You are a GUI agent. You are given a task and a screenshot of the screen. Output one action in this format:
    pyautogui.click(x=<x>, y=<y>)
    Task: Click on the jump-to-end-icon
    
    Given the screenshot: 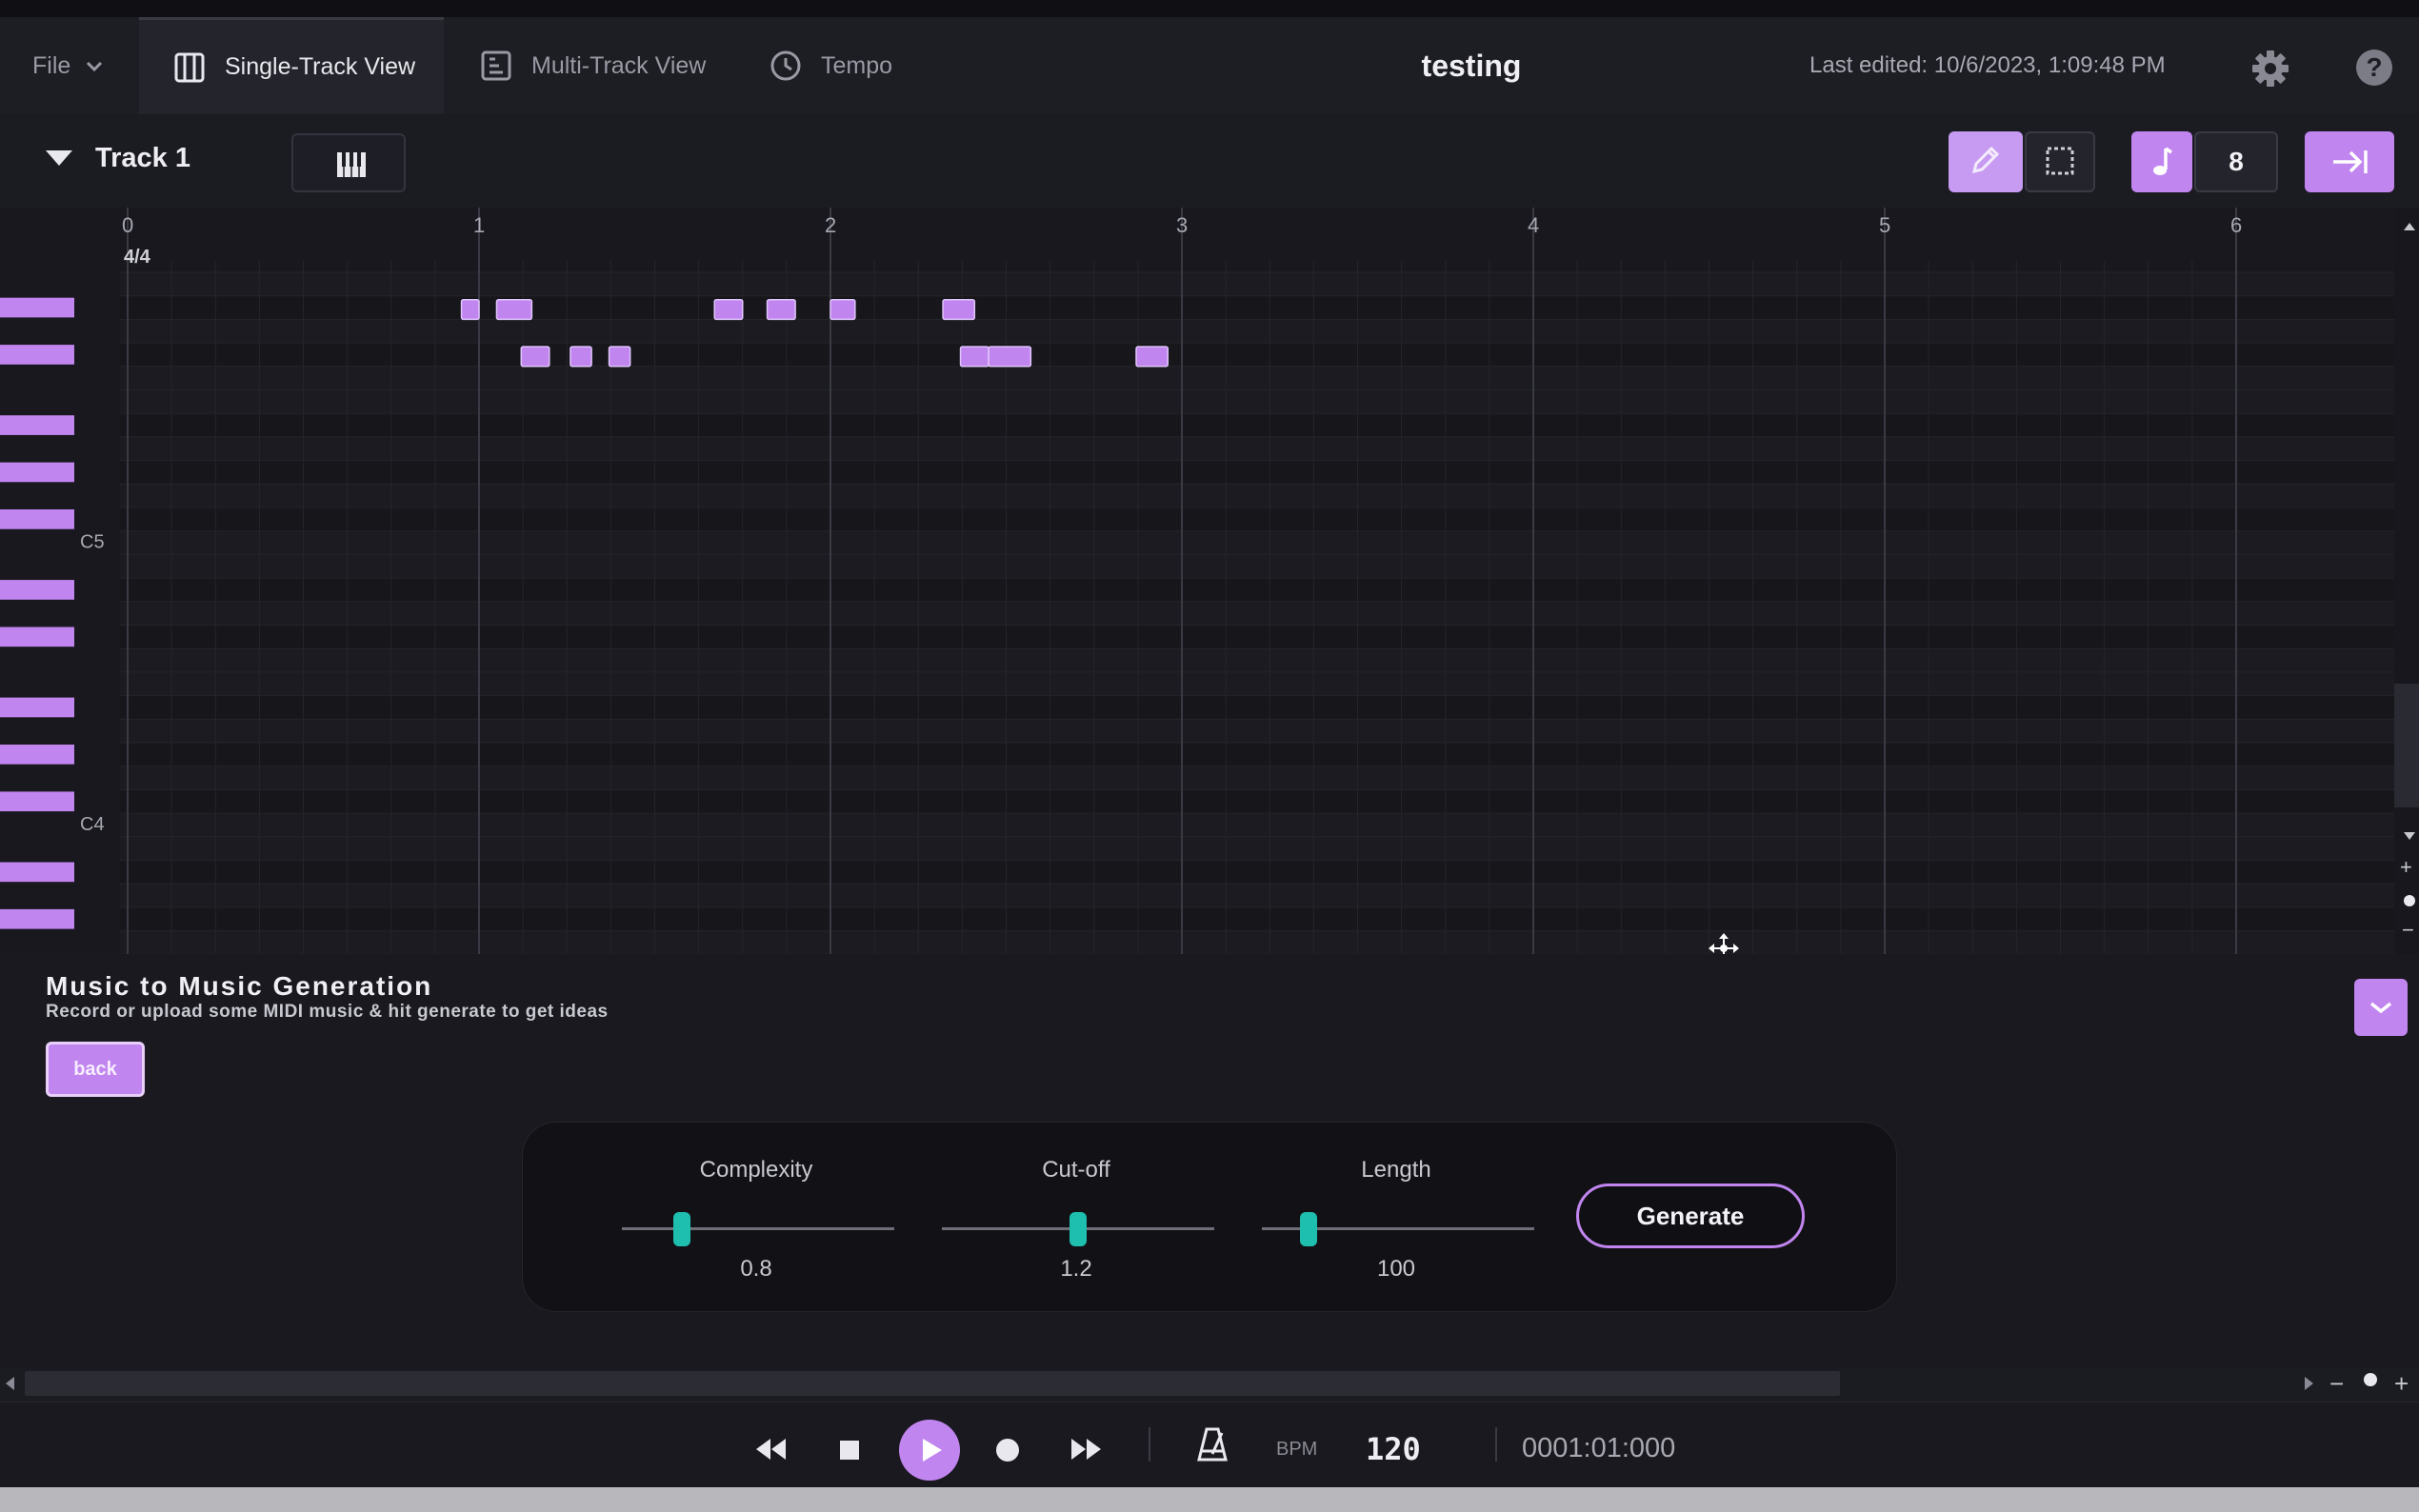 What is the action you would take?
    pyautogui.click(x=2350, y=161)
    